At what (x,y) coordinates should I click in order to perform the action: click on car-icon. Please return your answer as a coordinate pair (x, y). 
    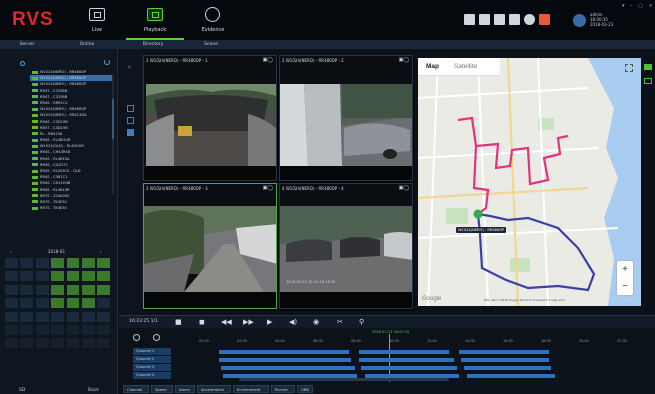
    Looking at the image, I should click on (648, 67).